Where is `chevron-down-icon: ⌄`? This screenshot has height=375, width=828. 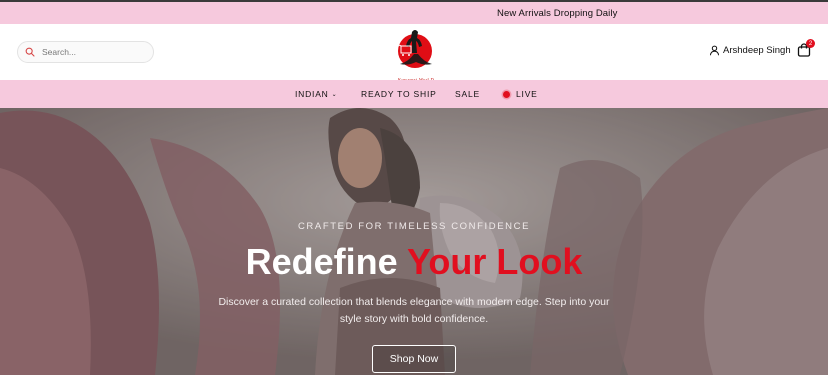
chevron-down-icon: ⌄ is located at coordinates (334, 94).